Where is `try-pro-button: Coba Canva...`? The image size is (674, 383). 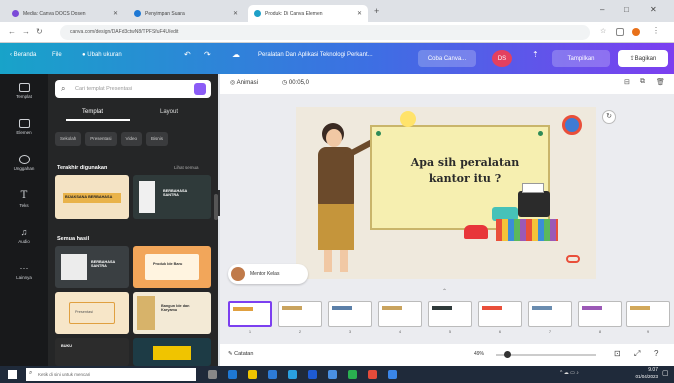 try-pro-button: Coba Canva... is located at coordinates (447, 58).